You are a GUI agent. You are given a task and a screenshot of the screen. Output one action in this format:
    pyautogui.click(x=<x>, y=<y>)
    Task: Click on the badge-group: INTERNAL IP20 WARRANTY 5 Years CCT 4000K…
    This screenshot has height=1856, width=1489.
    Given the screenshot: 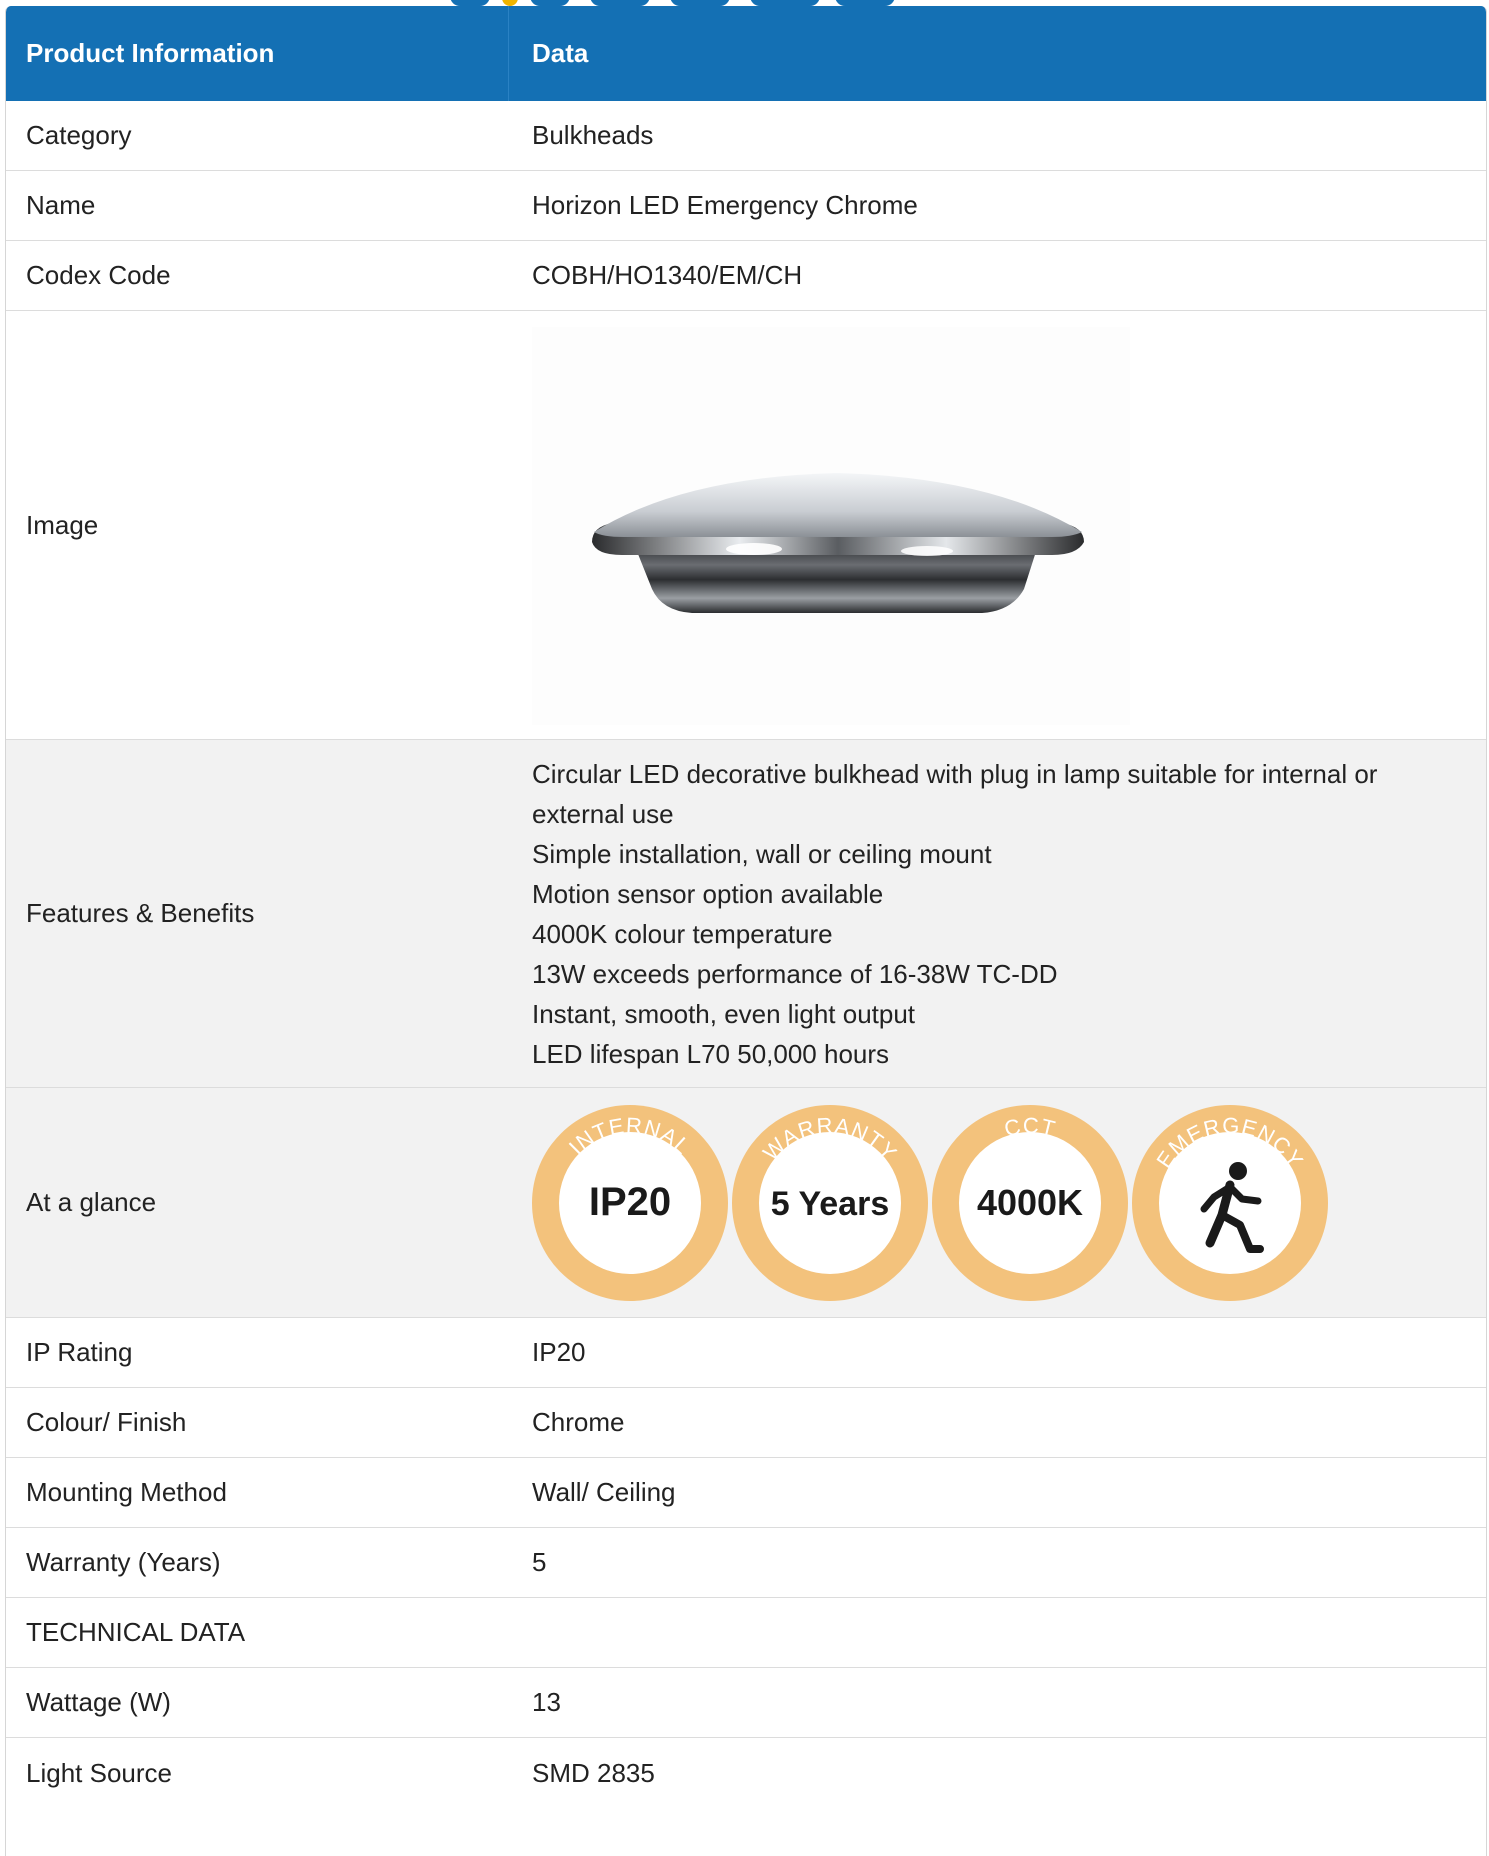 What is the action you would take?
    pyautogui.click(x=930, y=1203)
    